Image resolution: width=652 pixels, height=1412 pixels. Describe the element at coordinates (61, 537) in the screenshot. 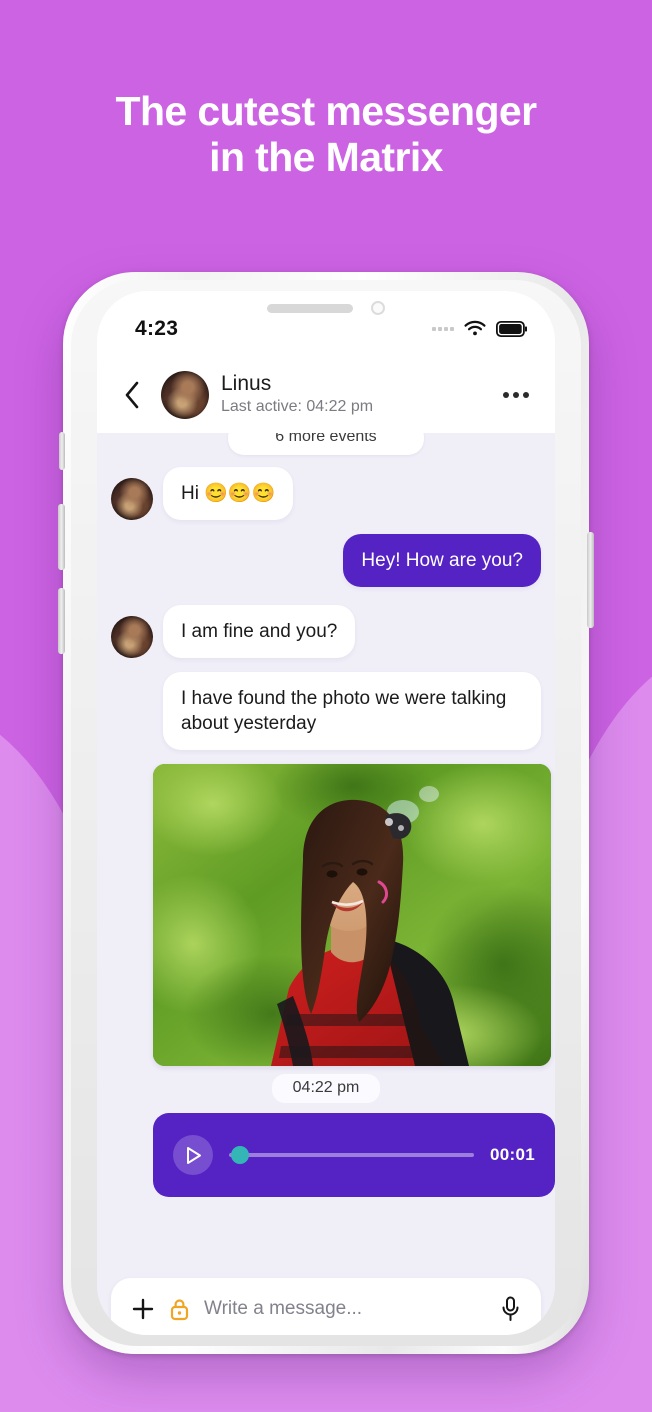

I see `phone-volume-up-button` at that location.